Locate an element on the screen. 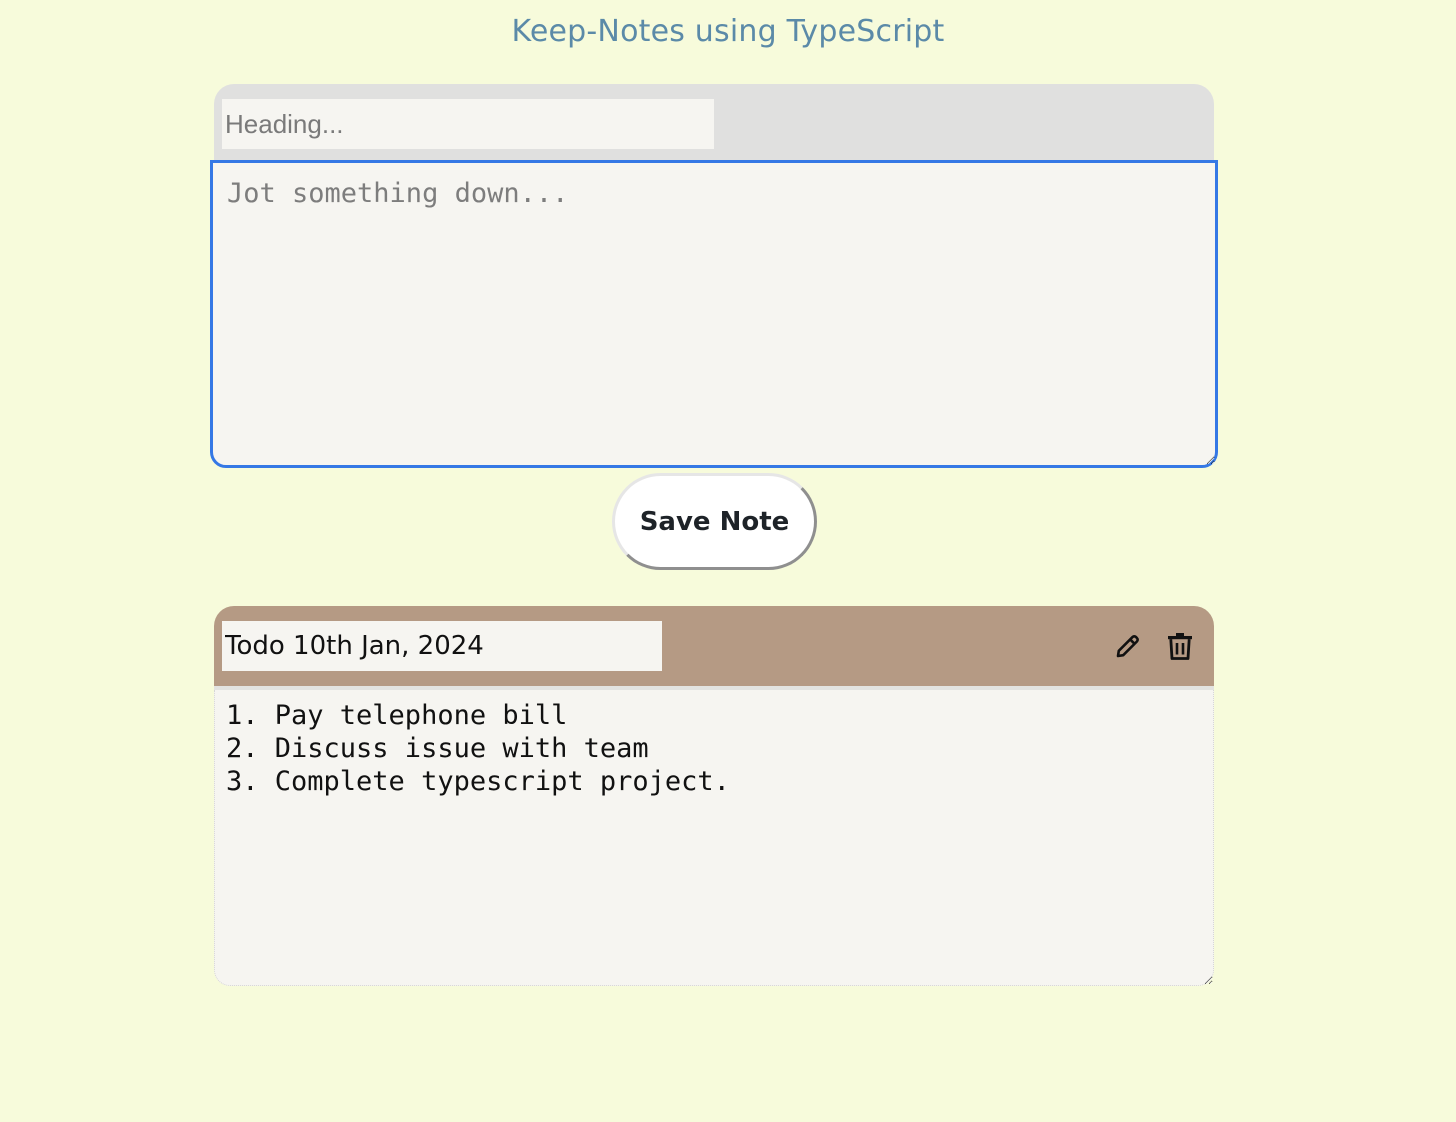 The height and width of the screenshot is (1122, 1456). note-card-header is located at coordinates (714, 646).